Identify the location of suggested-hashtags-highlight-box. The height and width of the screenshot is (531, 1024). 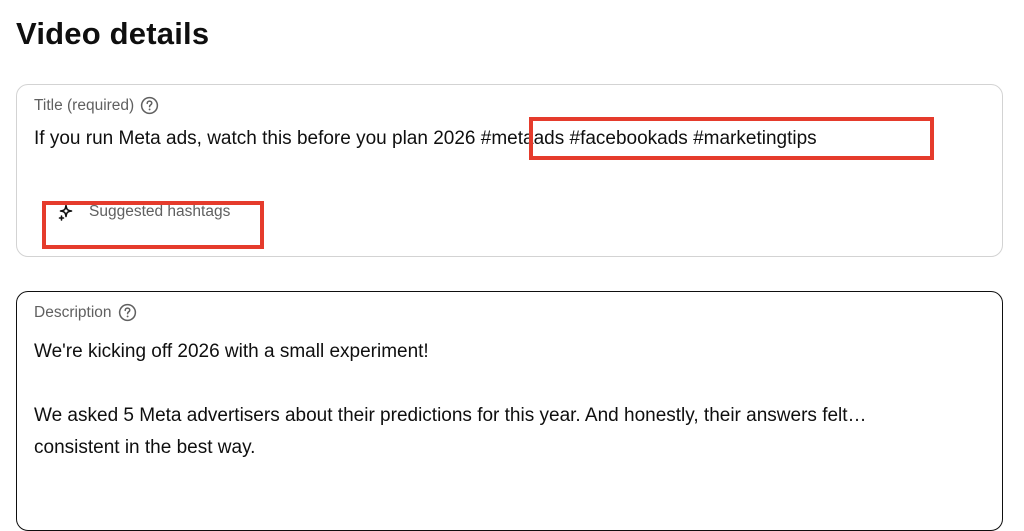
(153, 225).